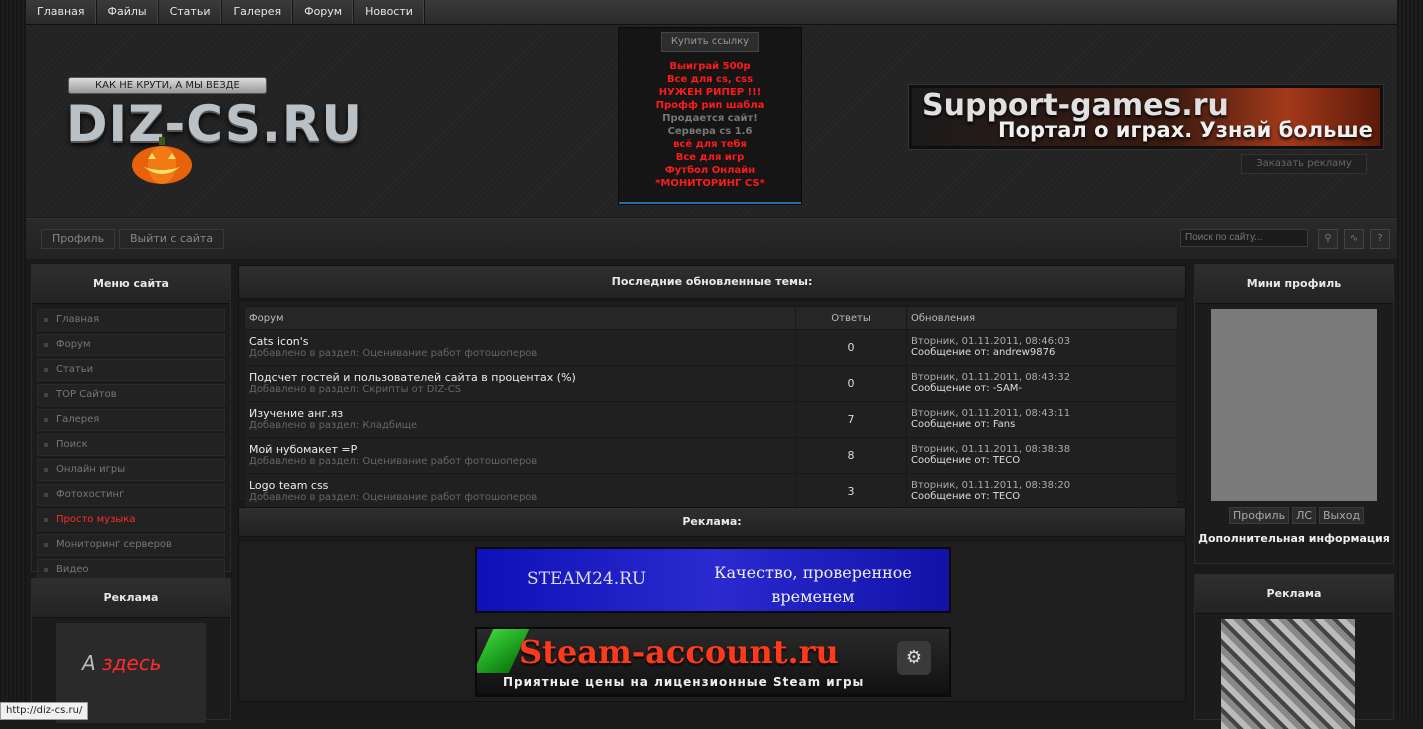 This screenshot has width=1423, height=729. I want to click on left-ad-title: Реклама, so click(131, 598).